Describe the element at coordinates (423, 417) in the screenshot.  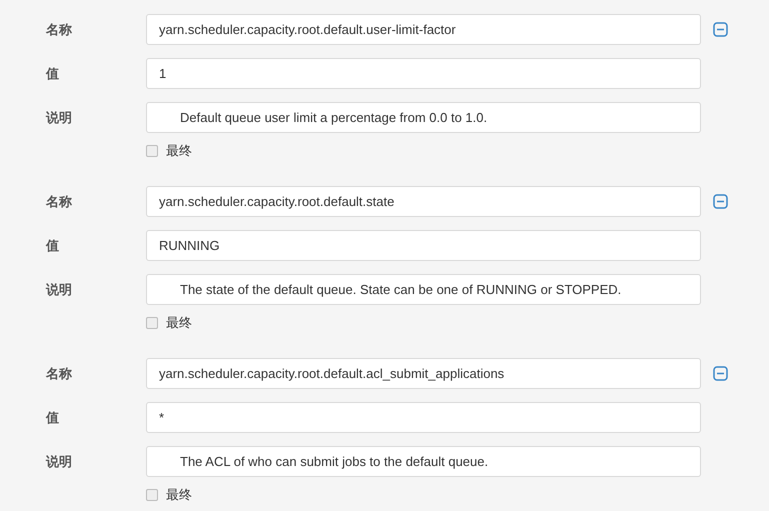
I see `value-field: *` at that location.